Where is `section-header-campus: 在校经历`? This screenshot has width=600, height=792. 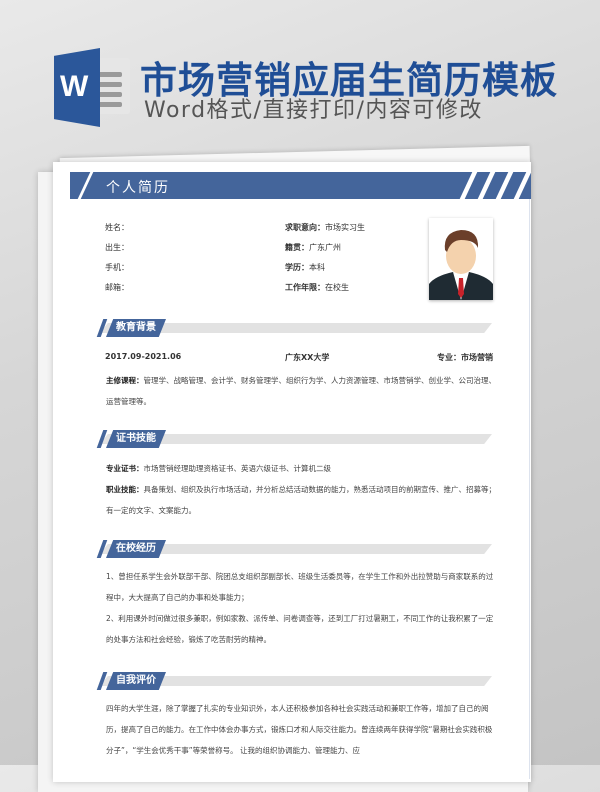 section-header-campus: 在校经历 is located at coordinates (294, 549).